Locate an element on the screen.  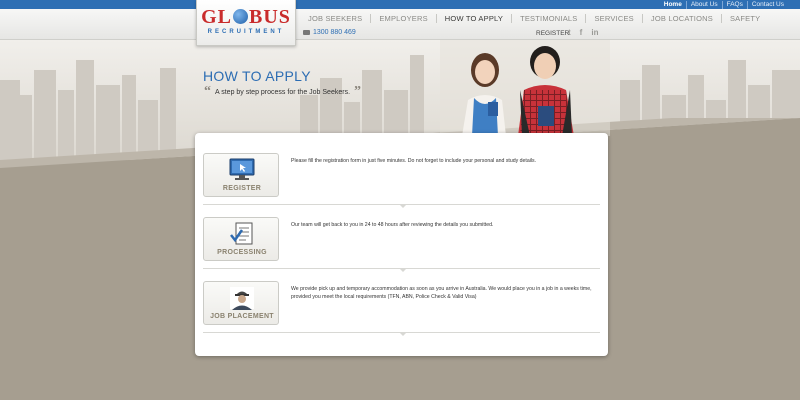
twitter-icon: t is located at coordinates (569, 32).